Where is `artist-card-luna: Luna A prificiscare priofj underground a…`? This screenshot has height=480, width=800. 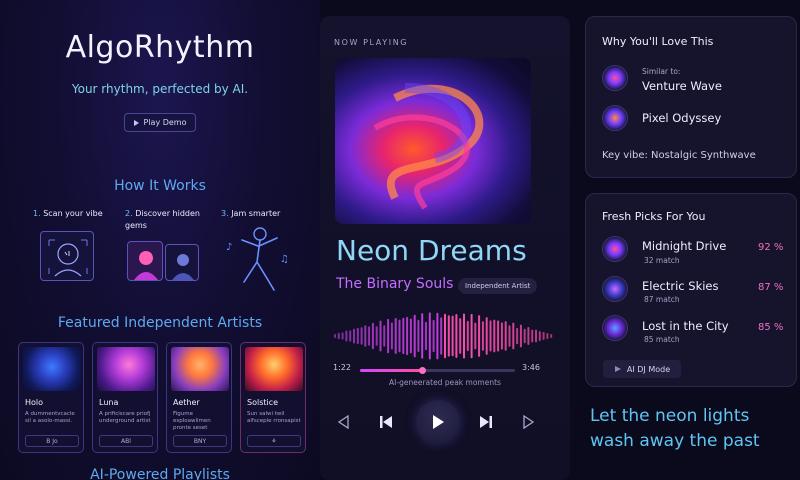 artist-card-luna: Luna A prificiscare priofj underground a… is located at coordinates (125, 397).